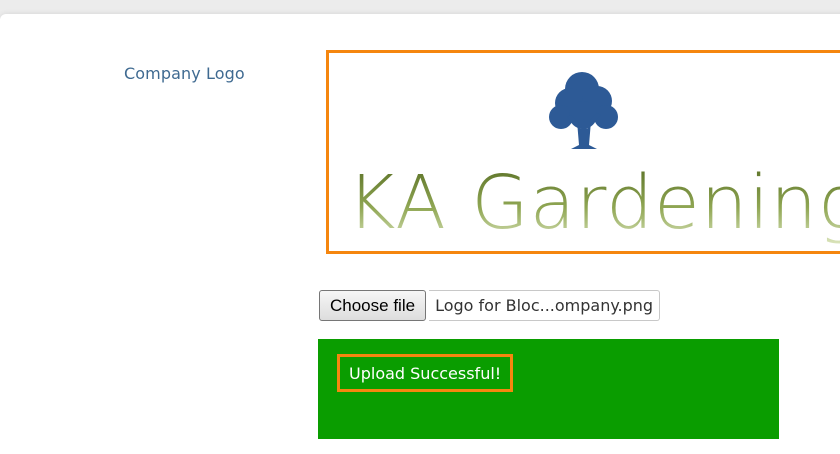 This screenshot has width=840, height=454. What do you see at coordinates (593, 203) in the screenshot?
I see `logo-brand-text: KA Gardening` at bounding box center [593, 203].